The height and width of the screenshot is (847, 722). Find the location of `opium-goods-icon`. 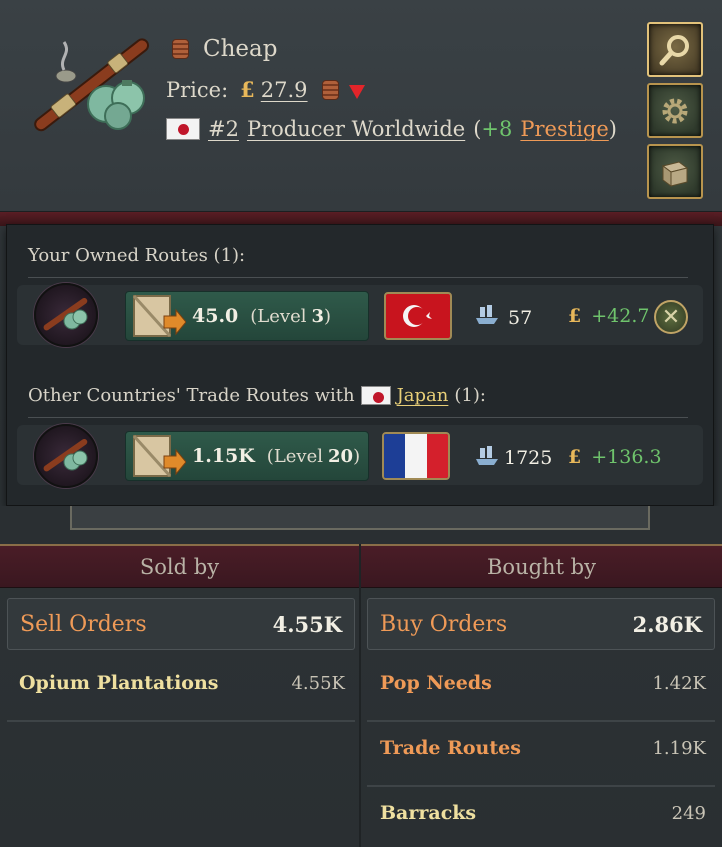

opium-goods-icon is located at coordinates (92, 85).